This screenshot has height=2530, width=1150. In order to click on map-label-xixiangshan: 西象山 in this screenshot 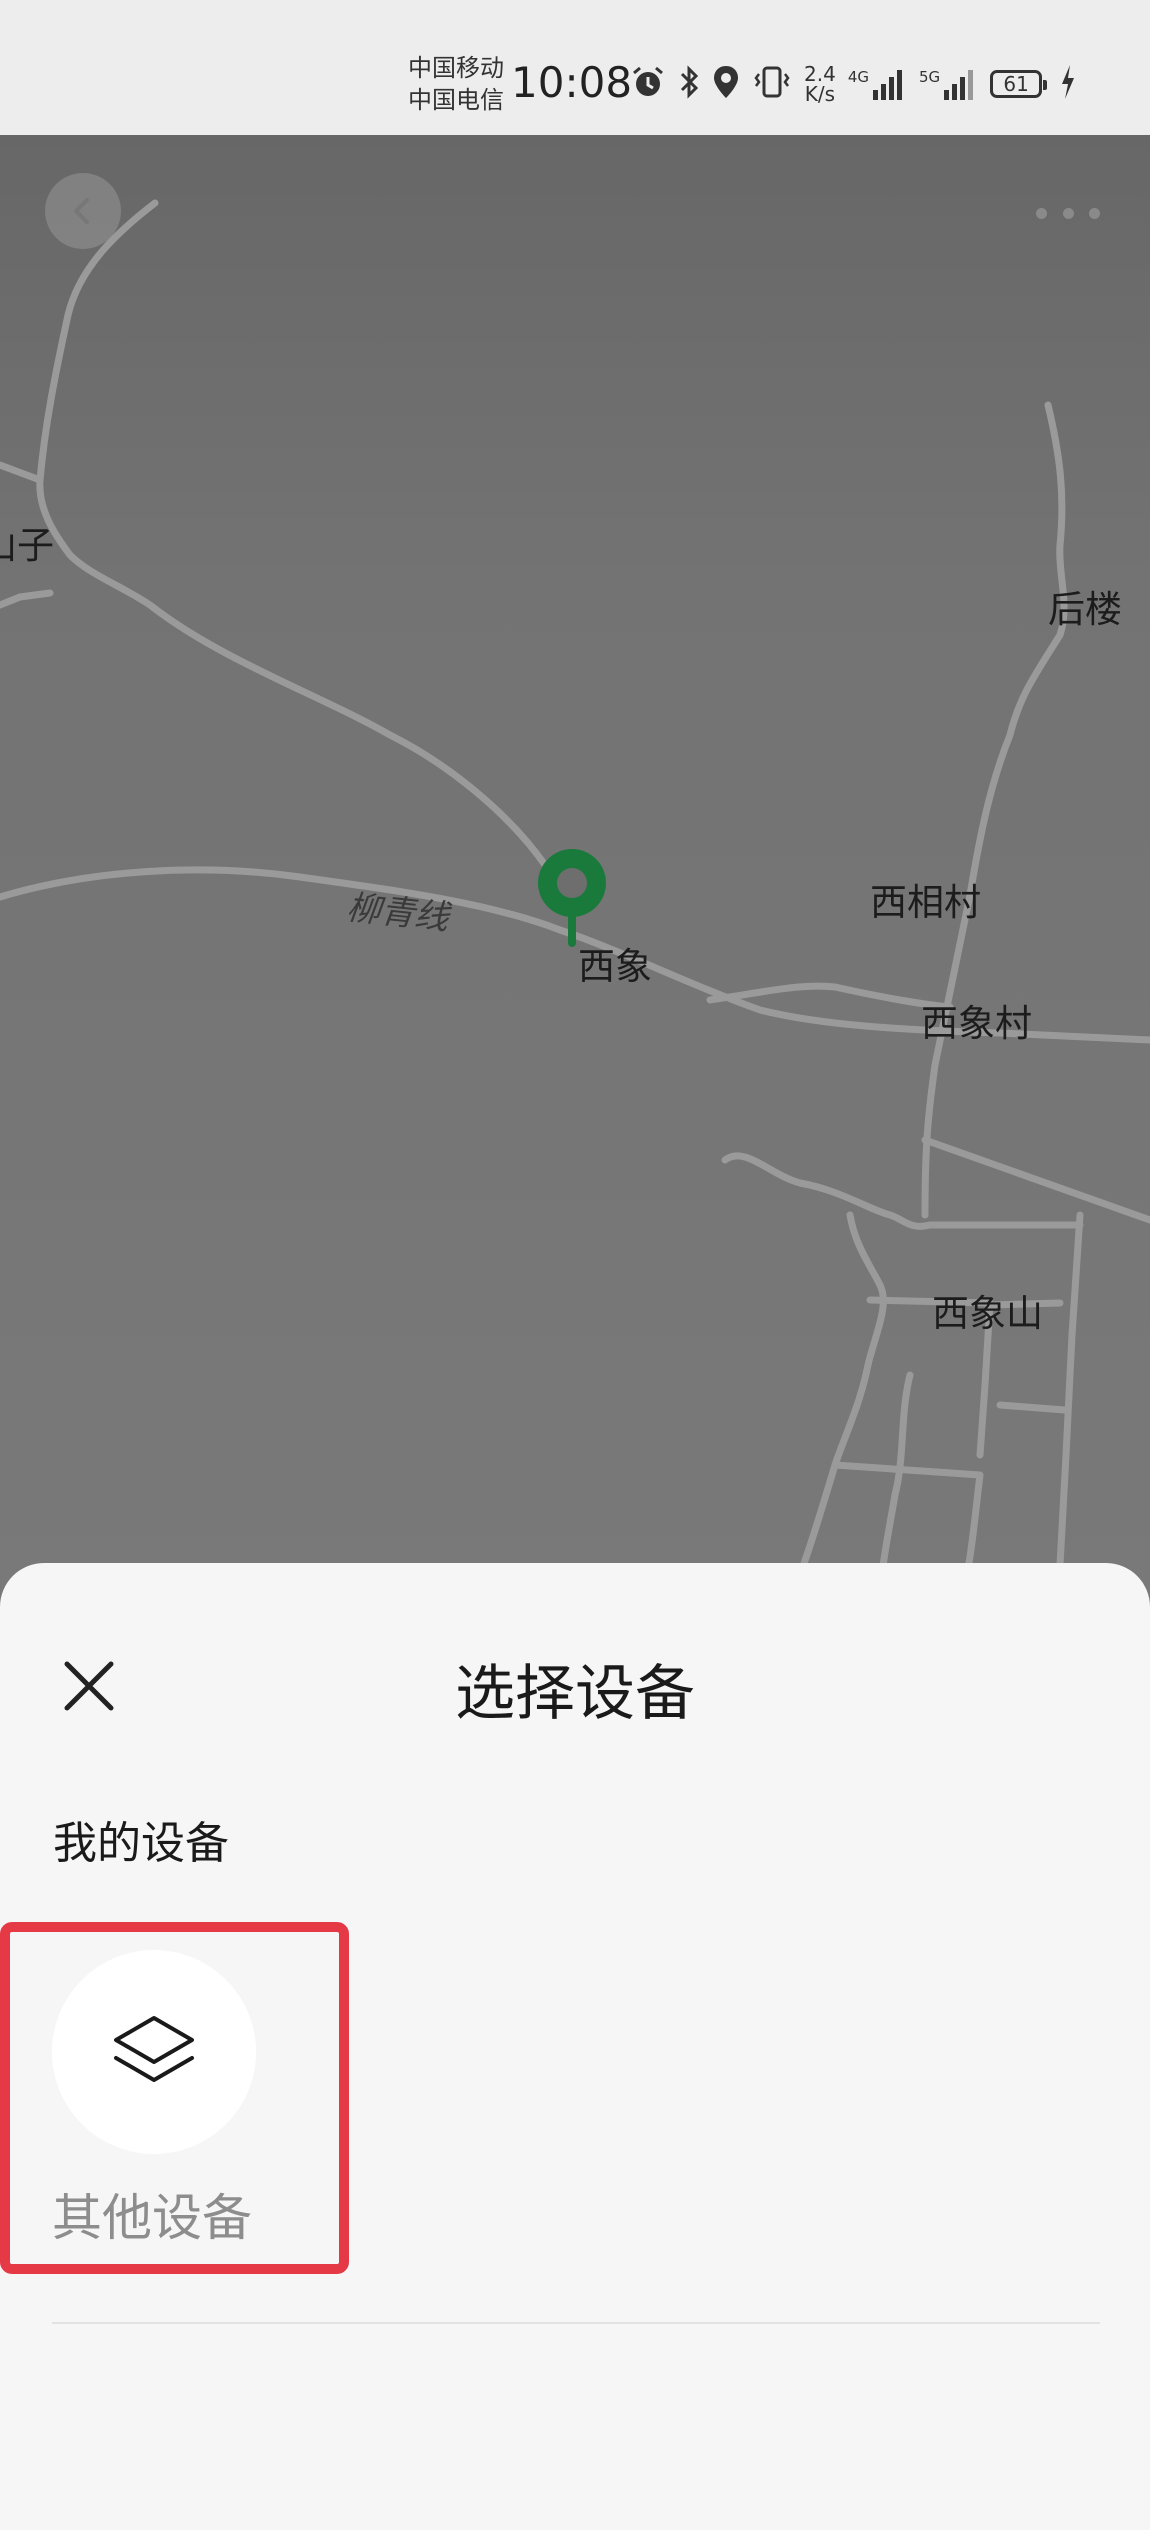, I will do `click(987, 1313)`.